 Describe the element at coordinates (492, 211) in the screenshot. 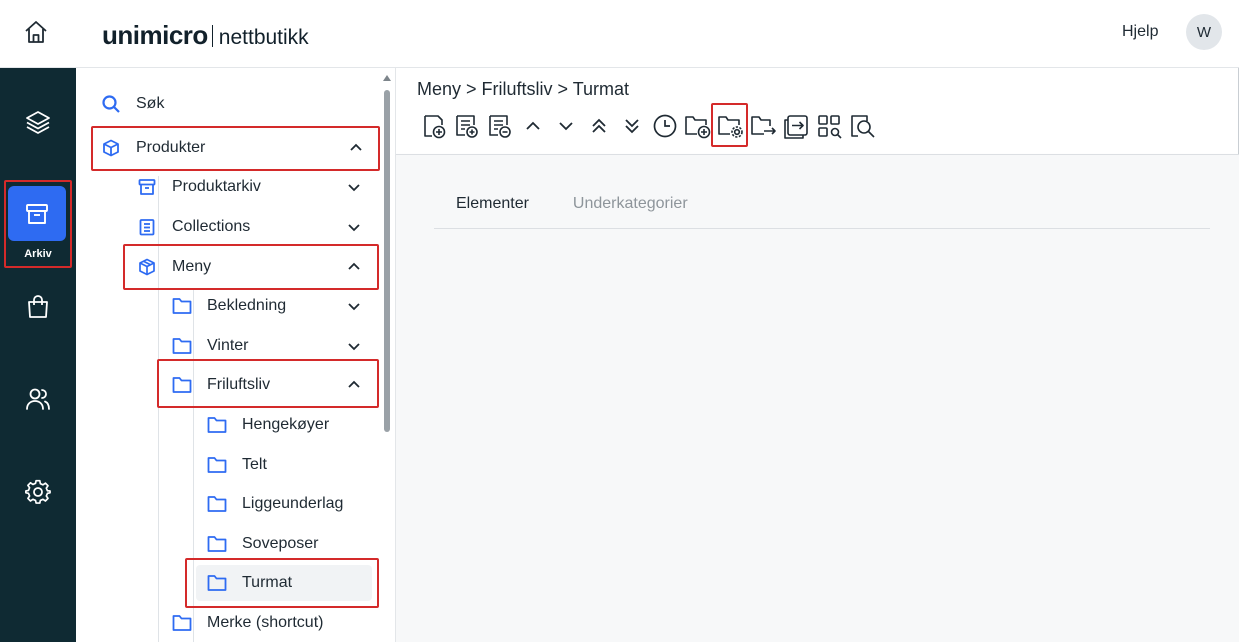

I see `tab-elementer: Elementer` at that location.